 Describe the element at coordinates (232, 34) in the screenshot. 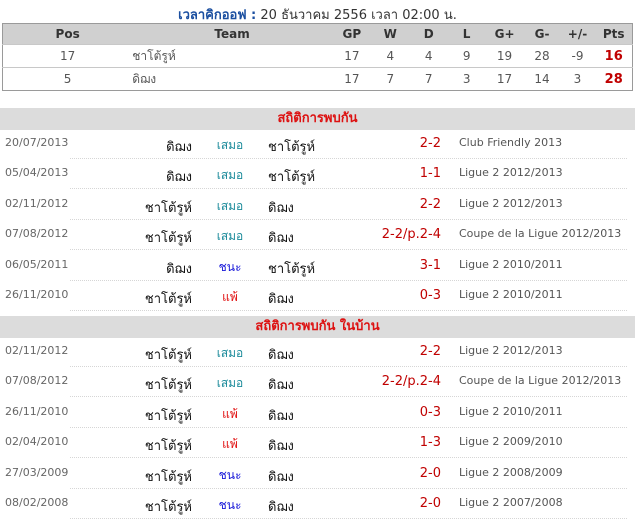

I see `header-team: Team` at that location.